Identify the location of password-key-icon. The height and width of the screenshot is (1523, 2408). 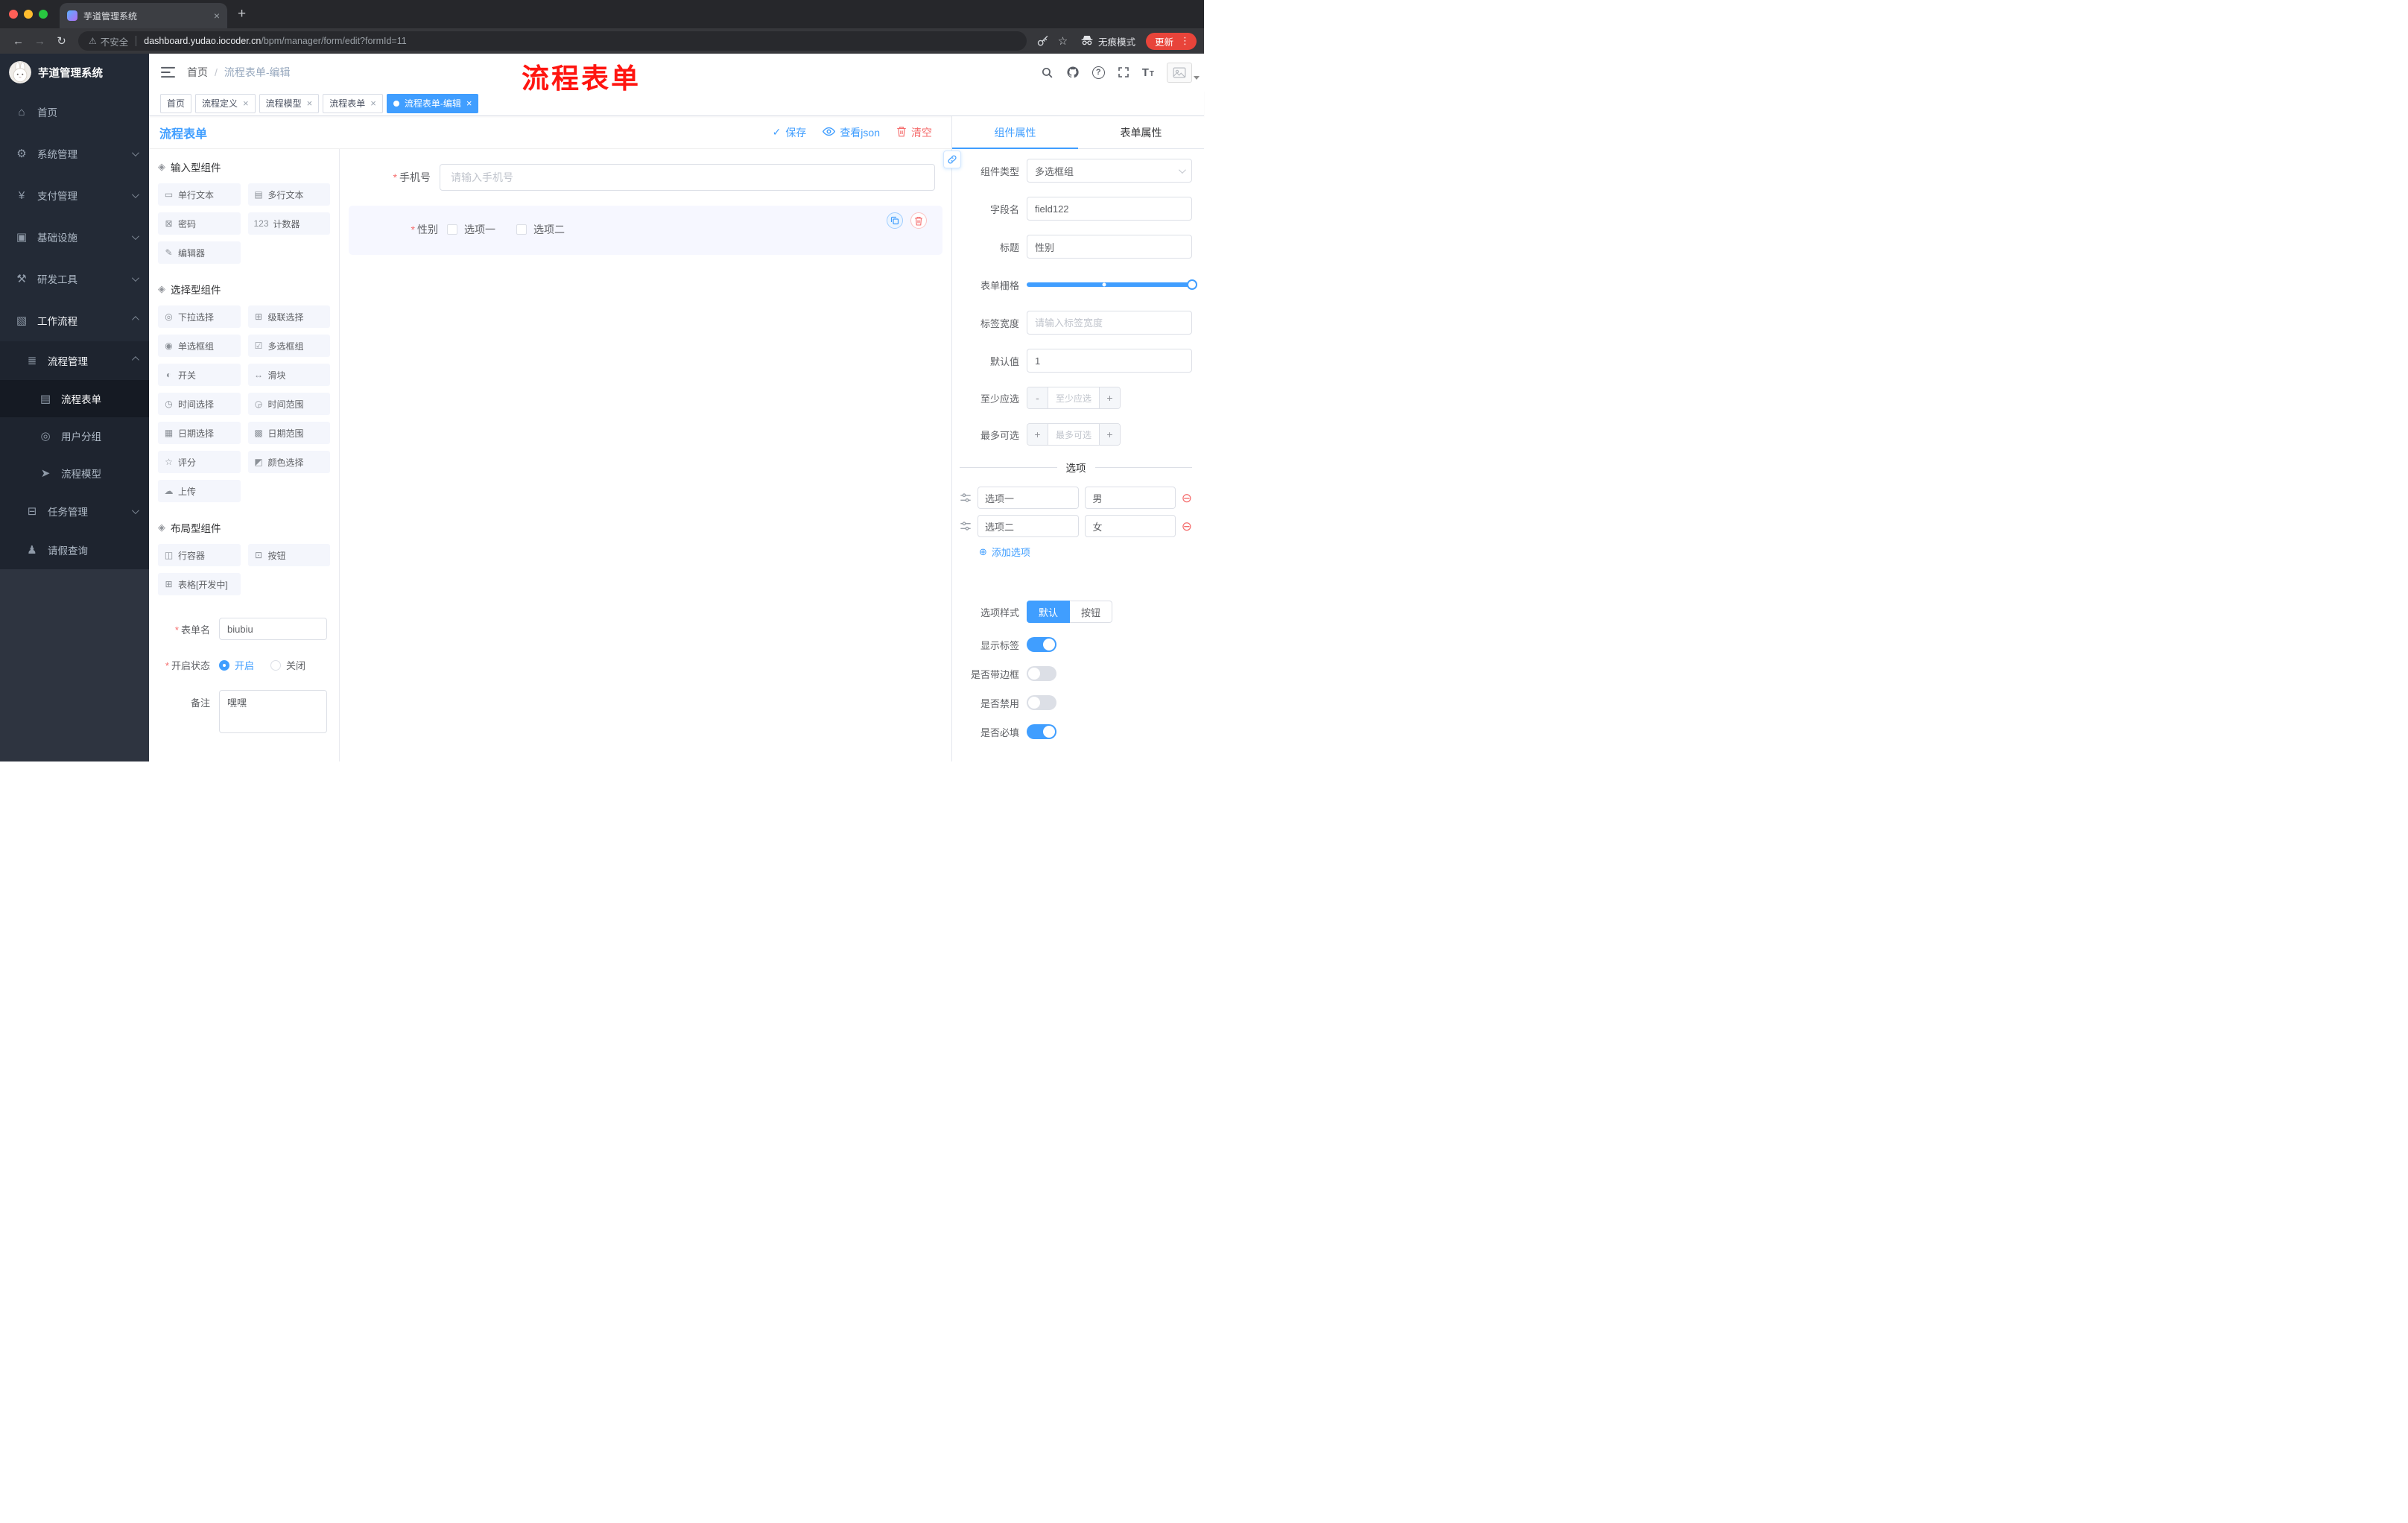
(1043, 41).